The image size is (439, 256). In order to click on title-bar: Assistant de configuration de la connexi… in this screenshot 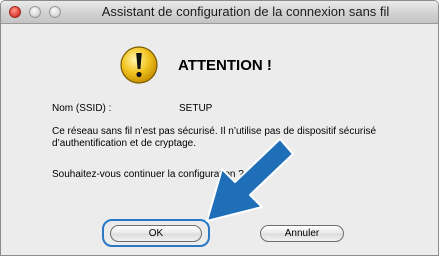, I will do `click(219, 12)`.